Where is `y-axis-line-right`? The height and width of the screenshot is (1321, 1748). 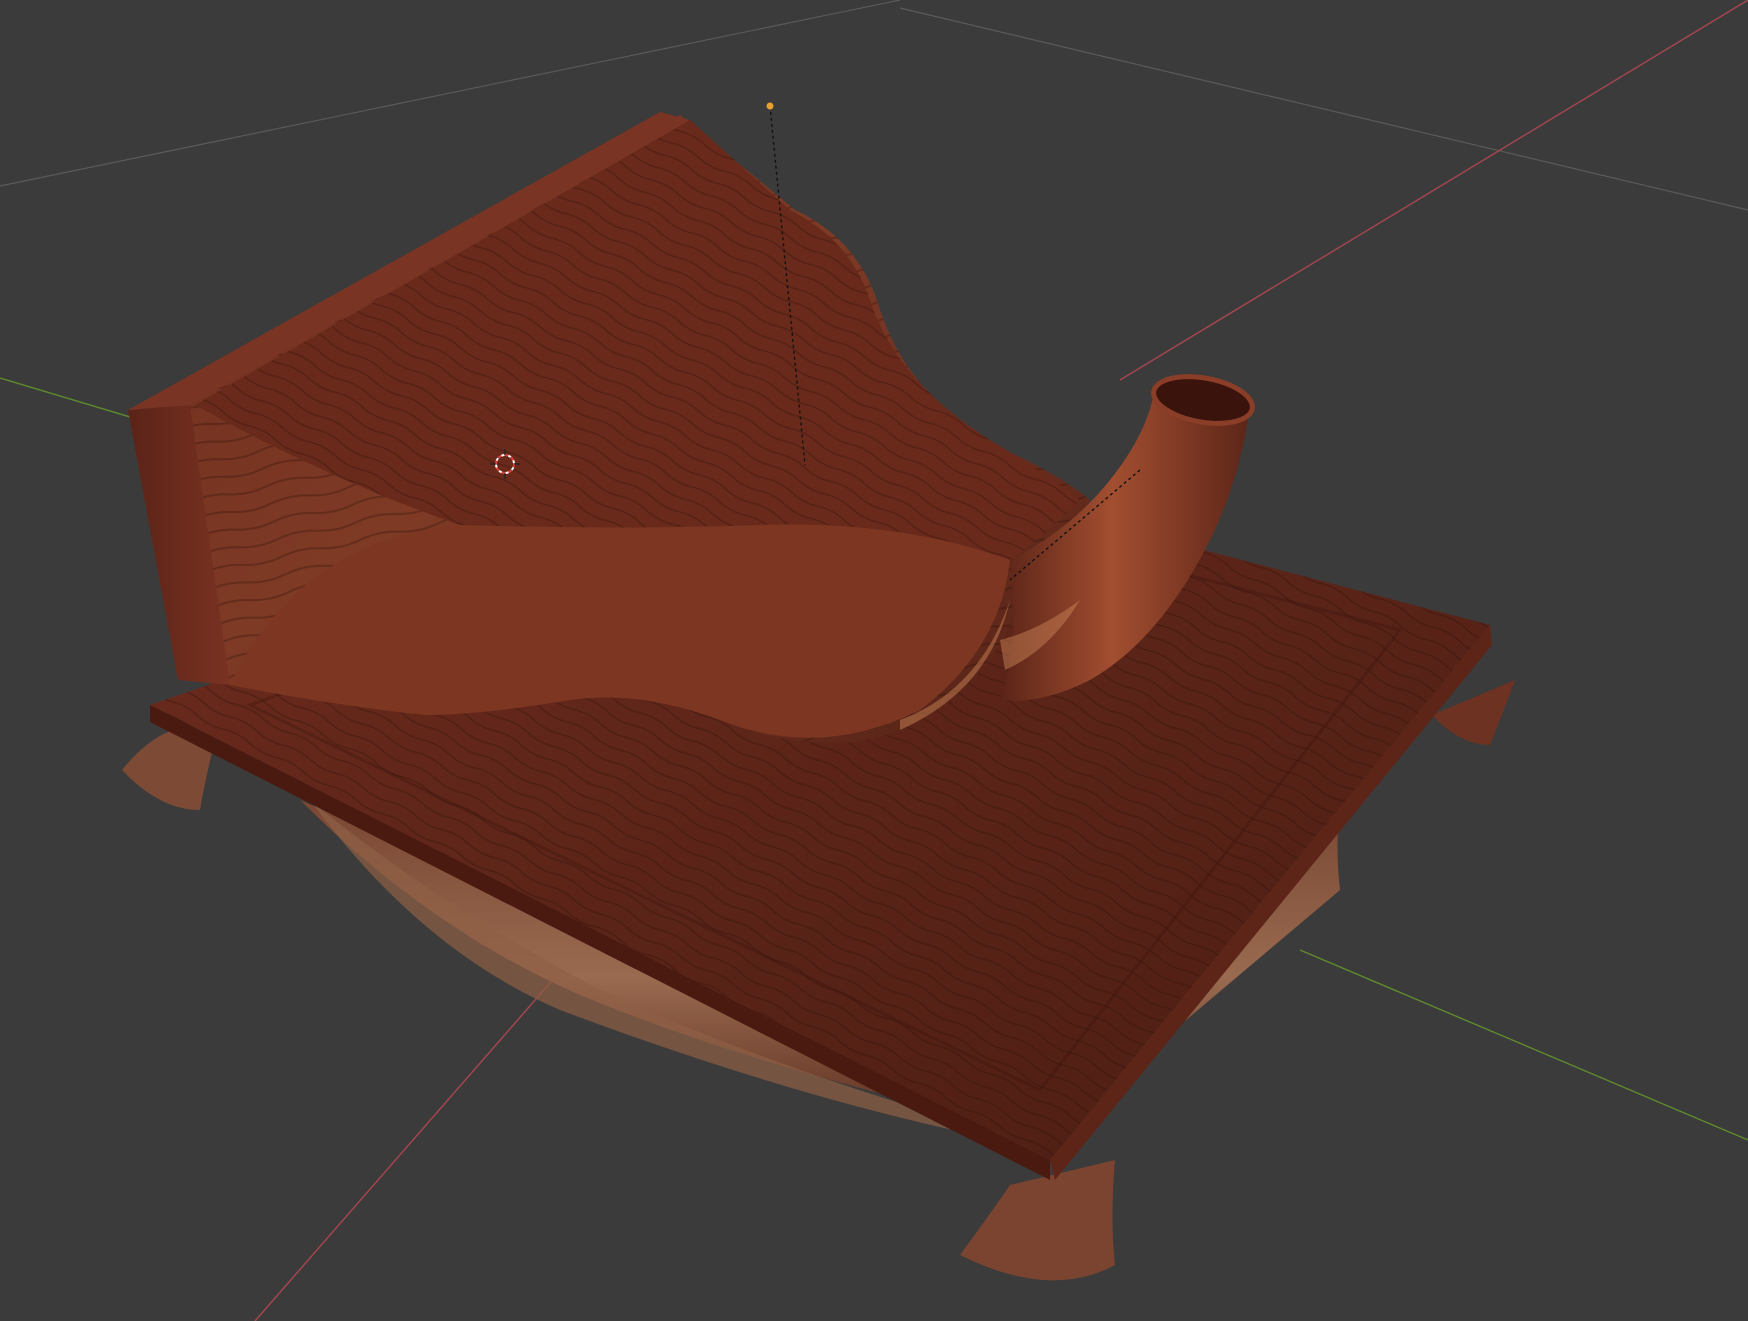
y-axis-line-right is located at coordinates (1523, 1045).